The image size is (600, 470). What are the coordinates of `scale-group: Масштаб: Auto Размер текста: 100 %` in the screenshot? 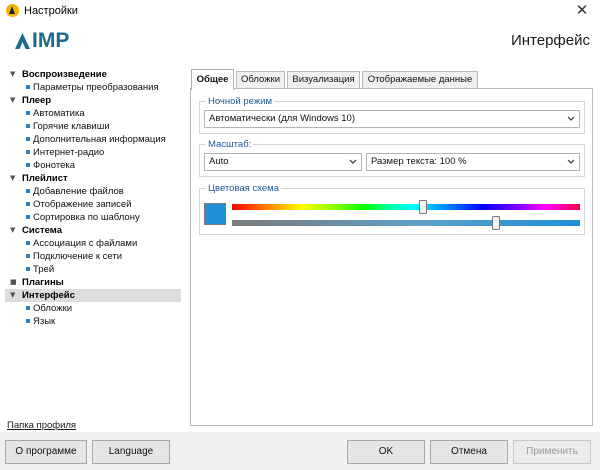 It's located at (392, 158).